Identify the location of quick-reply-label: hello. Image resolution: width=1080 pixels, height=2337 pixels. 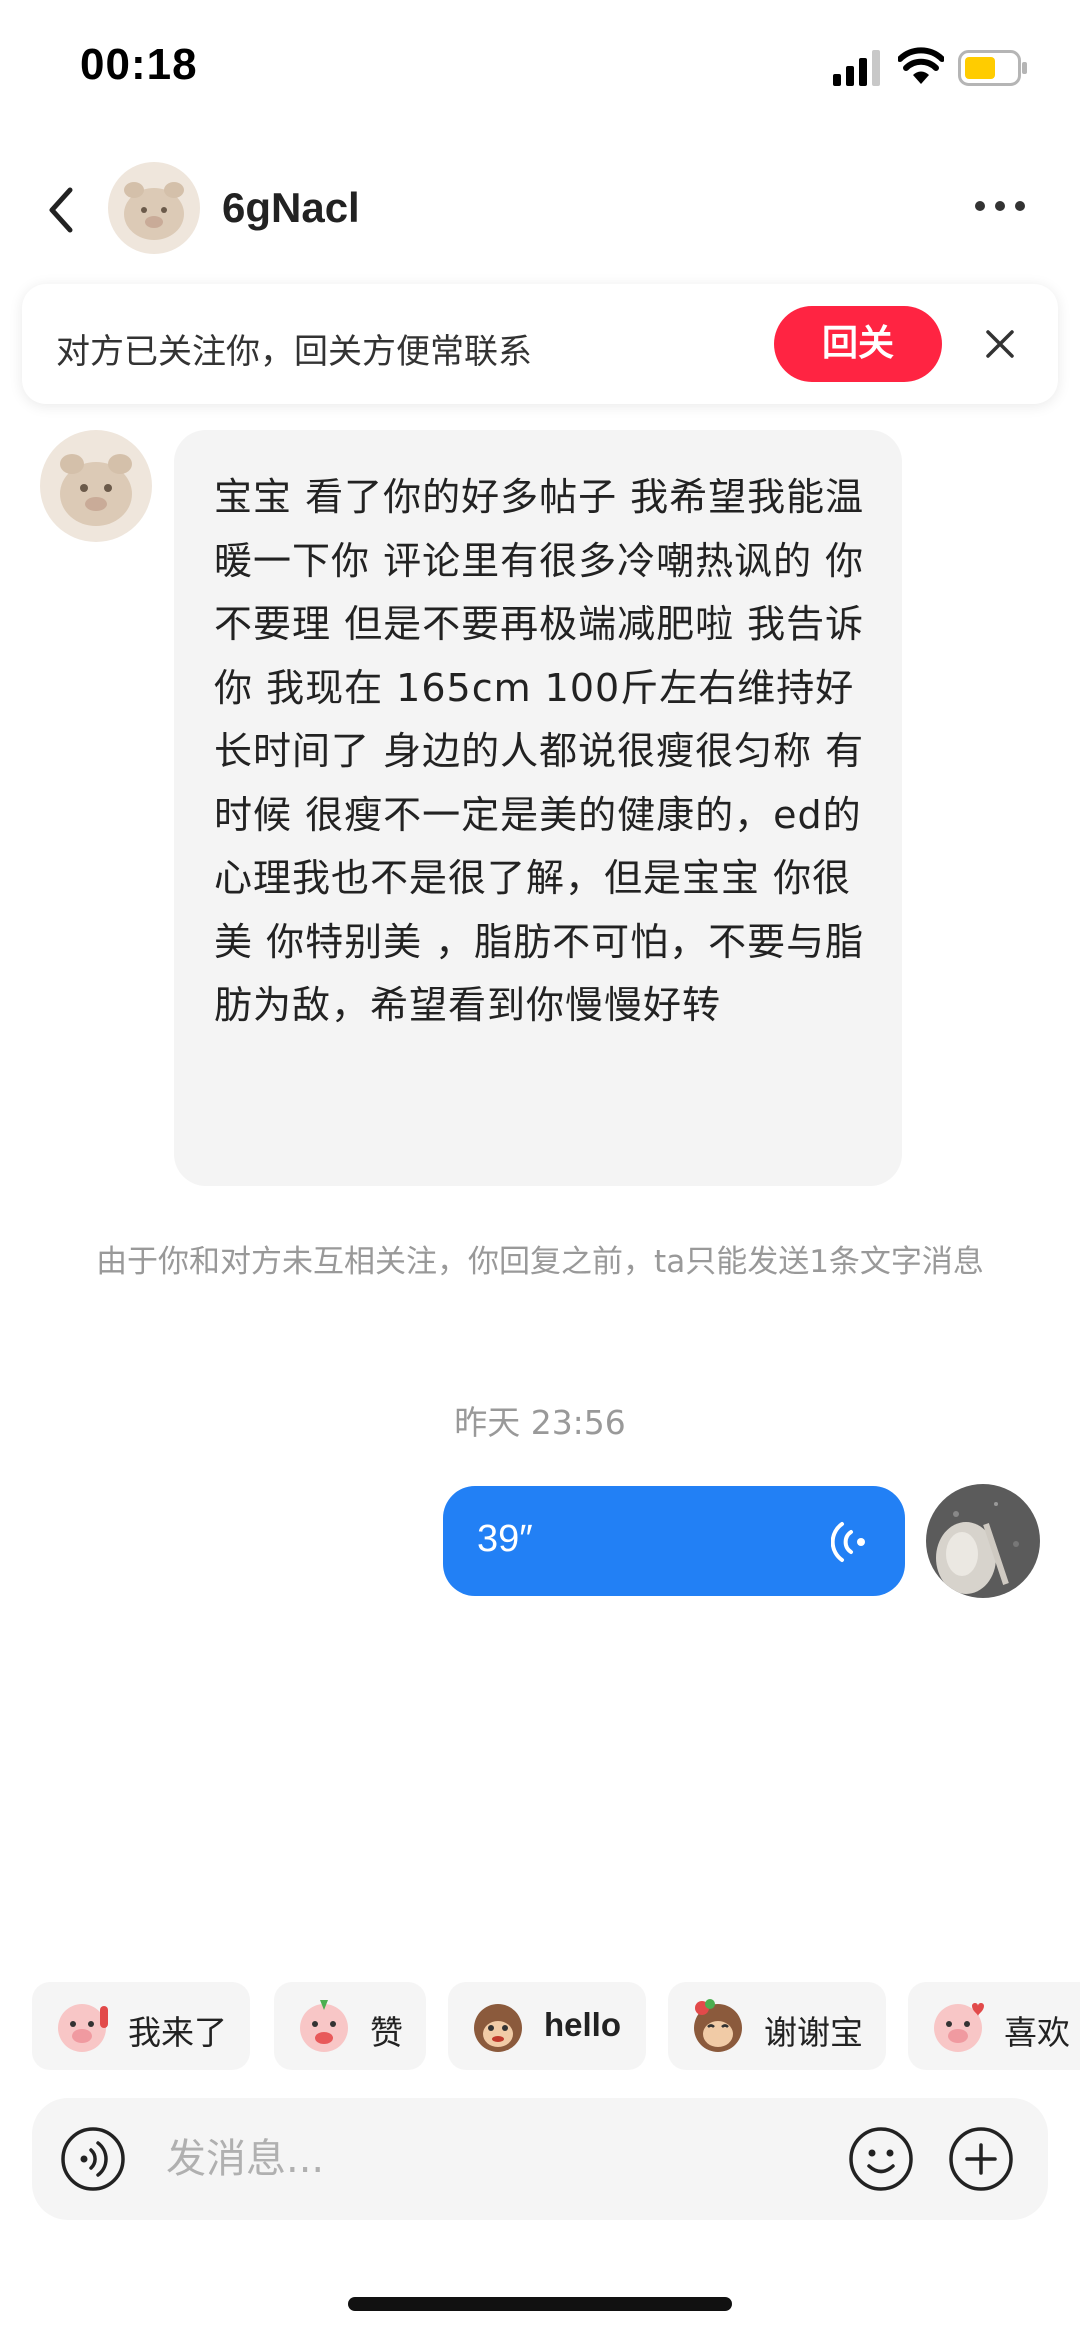
(583, 2024).